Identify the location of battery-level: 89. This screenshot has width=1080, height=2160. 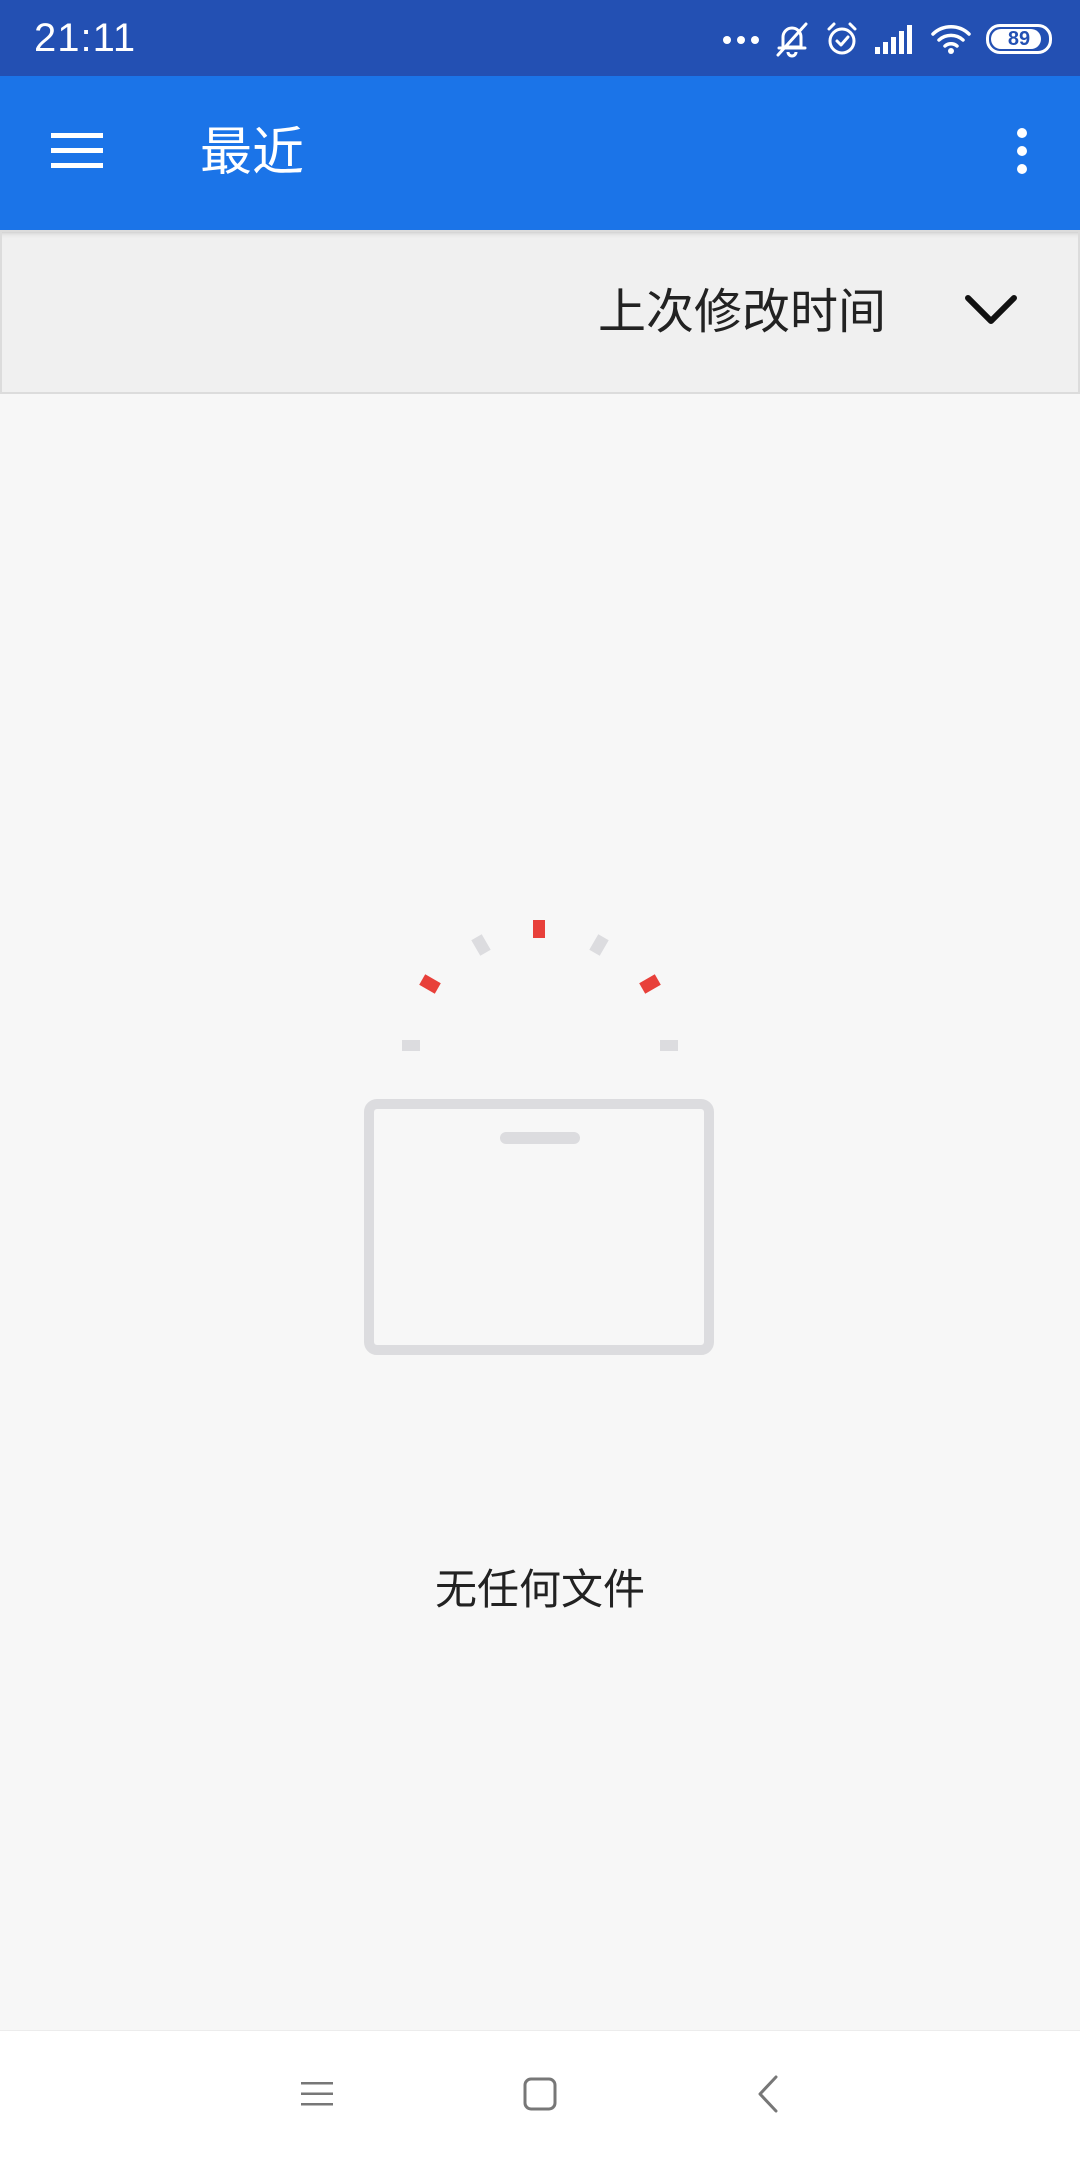
(1019, 38).